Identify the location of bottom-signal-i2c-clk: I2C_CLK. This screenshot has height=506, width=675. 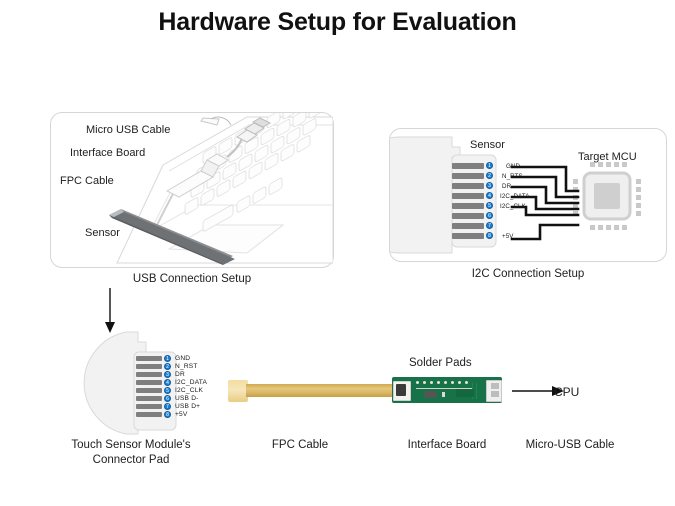
(189, 390).